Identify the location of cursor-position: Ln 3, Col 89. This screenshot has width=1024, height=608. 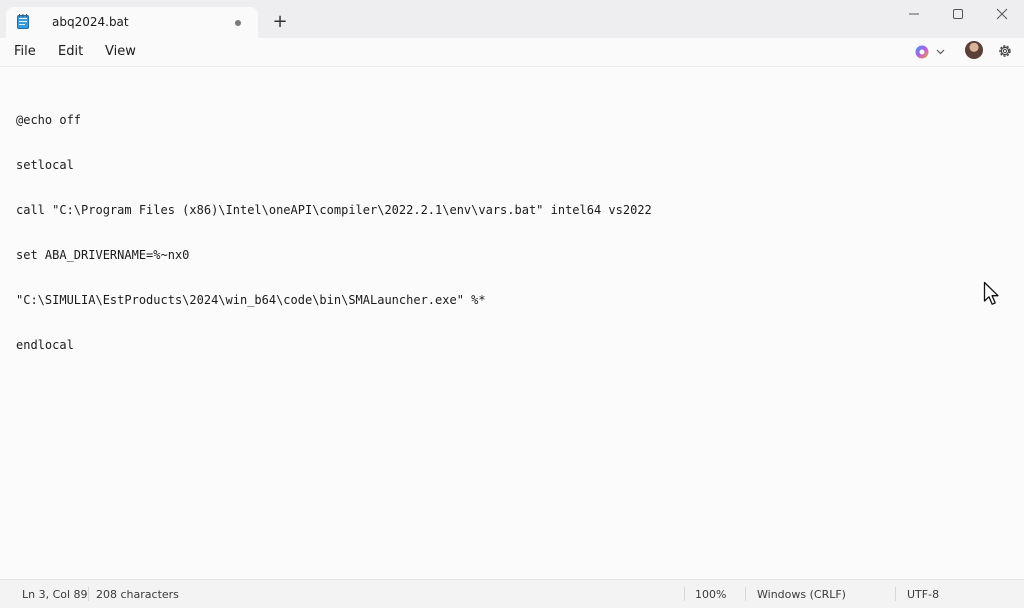
(55, 594).